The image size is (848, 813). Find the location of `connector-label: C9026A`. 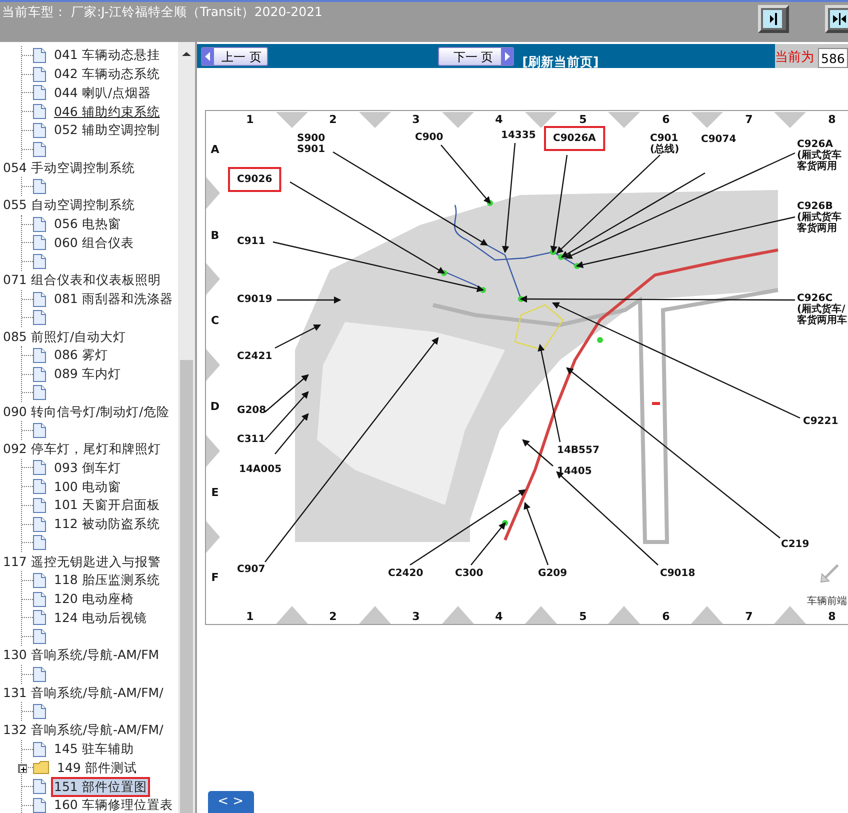

connector-label: C9026A is located at coordinates (574, 138).